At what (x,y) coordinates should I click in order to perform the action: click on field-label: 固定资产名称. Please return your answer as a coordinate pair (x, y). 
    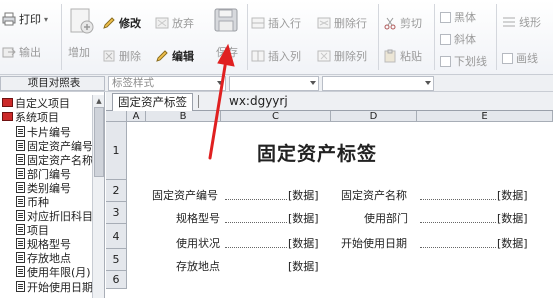
    Looking at the image, I should click on (374, 195).